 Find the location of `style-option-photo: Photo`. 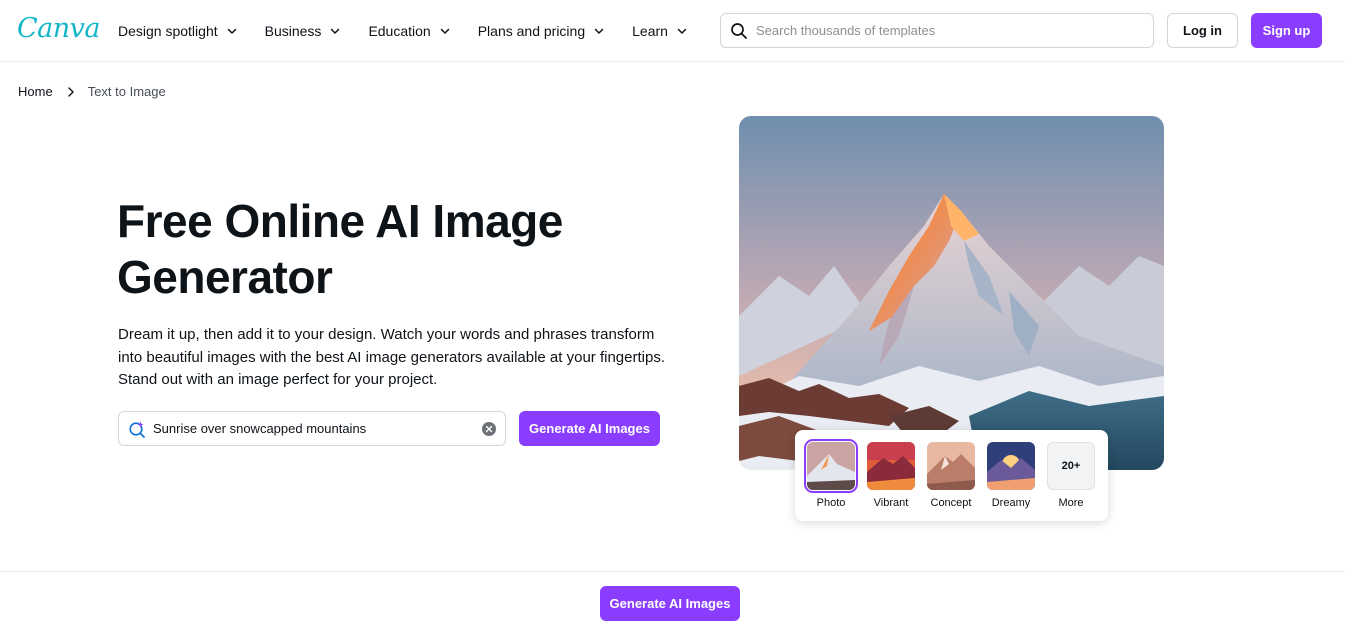

style-option-photo: Photo is located at coordinates (831, 474).